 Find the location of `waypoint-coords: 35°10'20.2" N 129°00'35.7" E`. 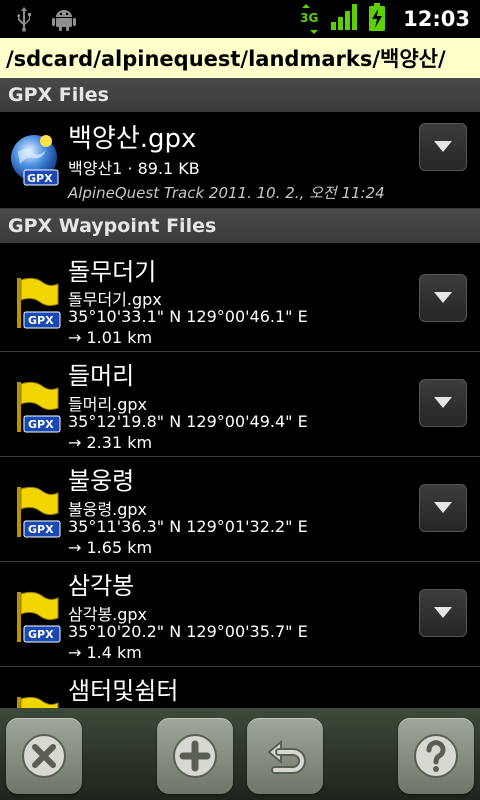

waypoint-coords: 35°10'20.2" N 129°00'35.7" E is located at coordinates (188, 631).